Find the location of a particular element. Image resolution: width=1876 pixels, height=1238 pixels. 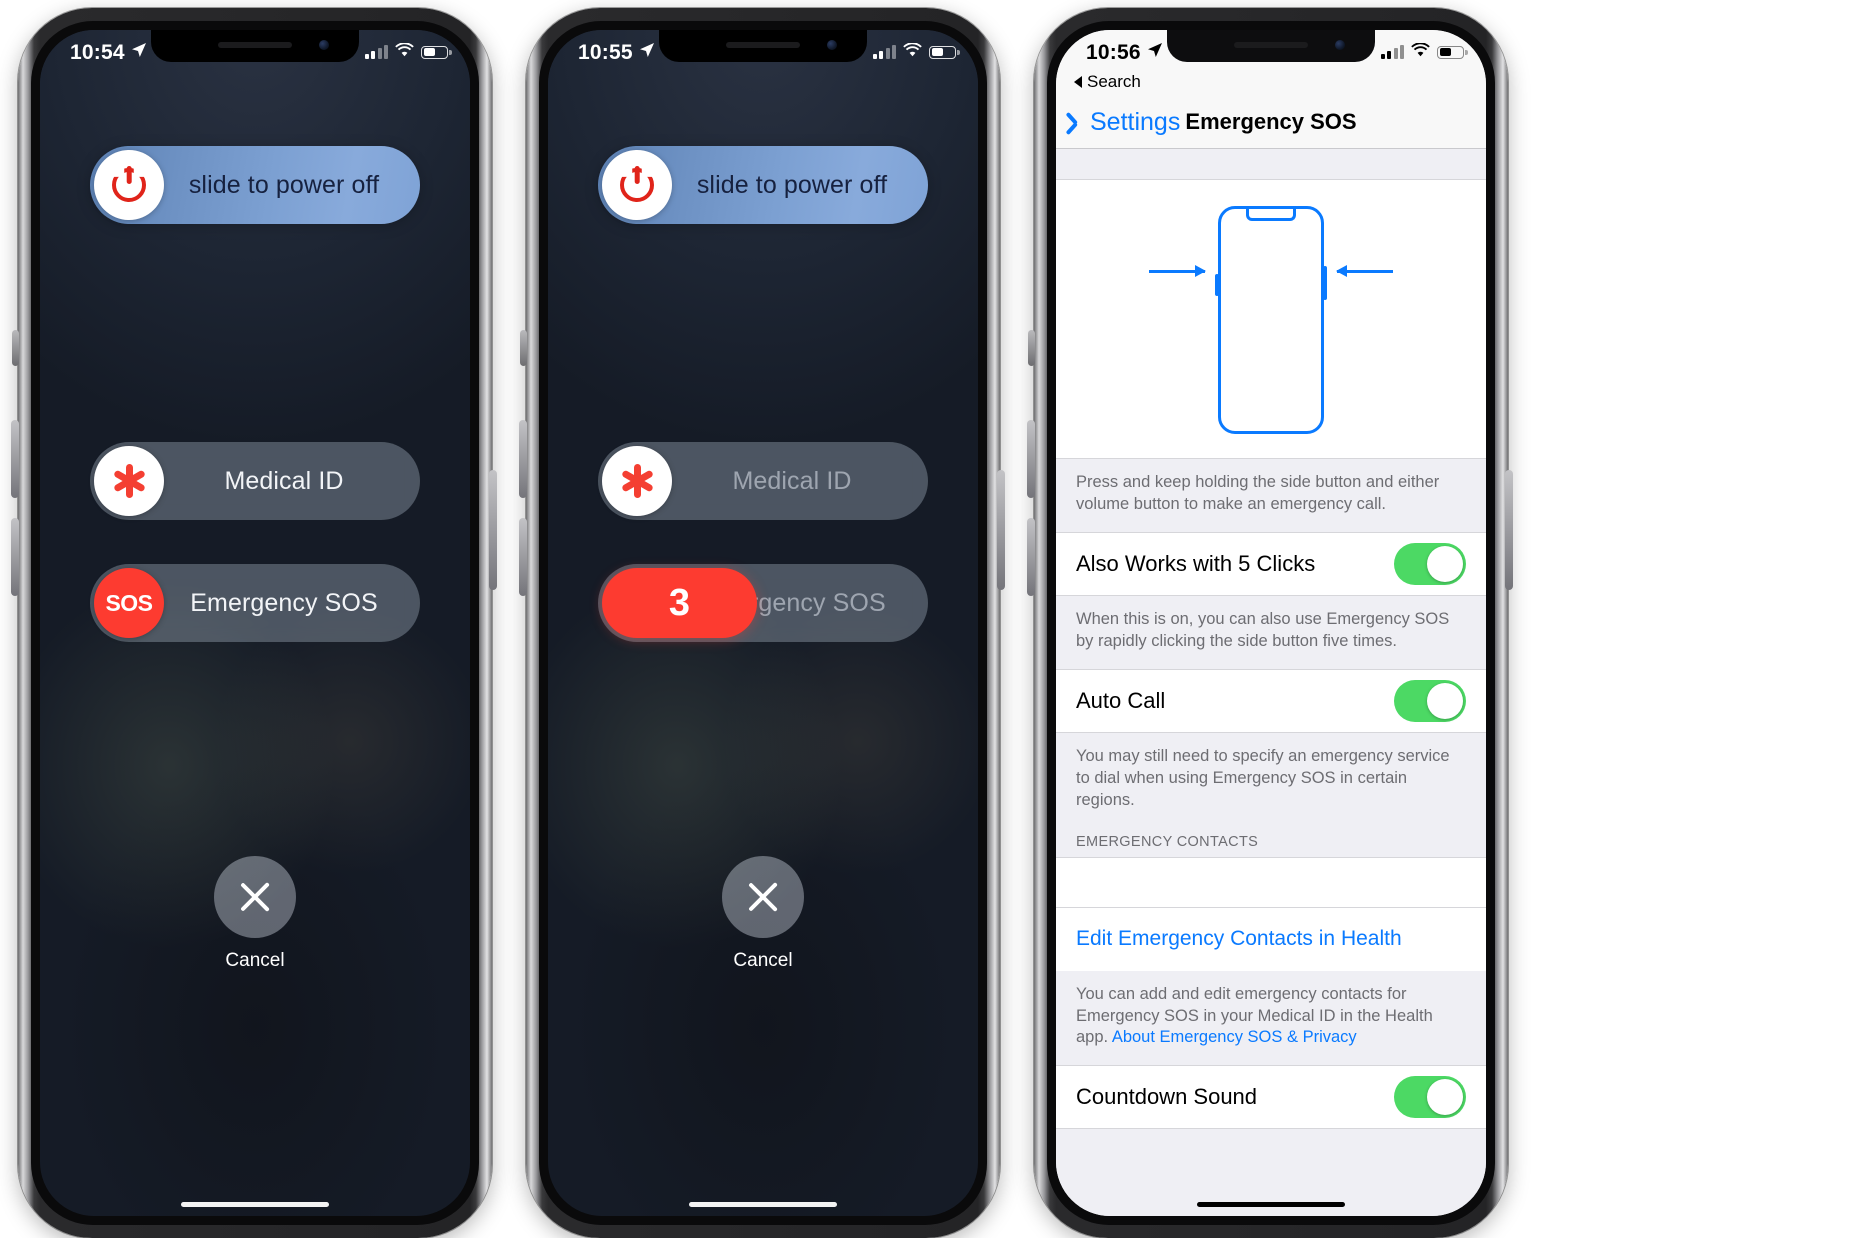

medical-slider-wrap: Medical ID is located at coordinates (255, 481).